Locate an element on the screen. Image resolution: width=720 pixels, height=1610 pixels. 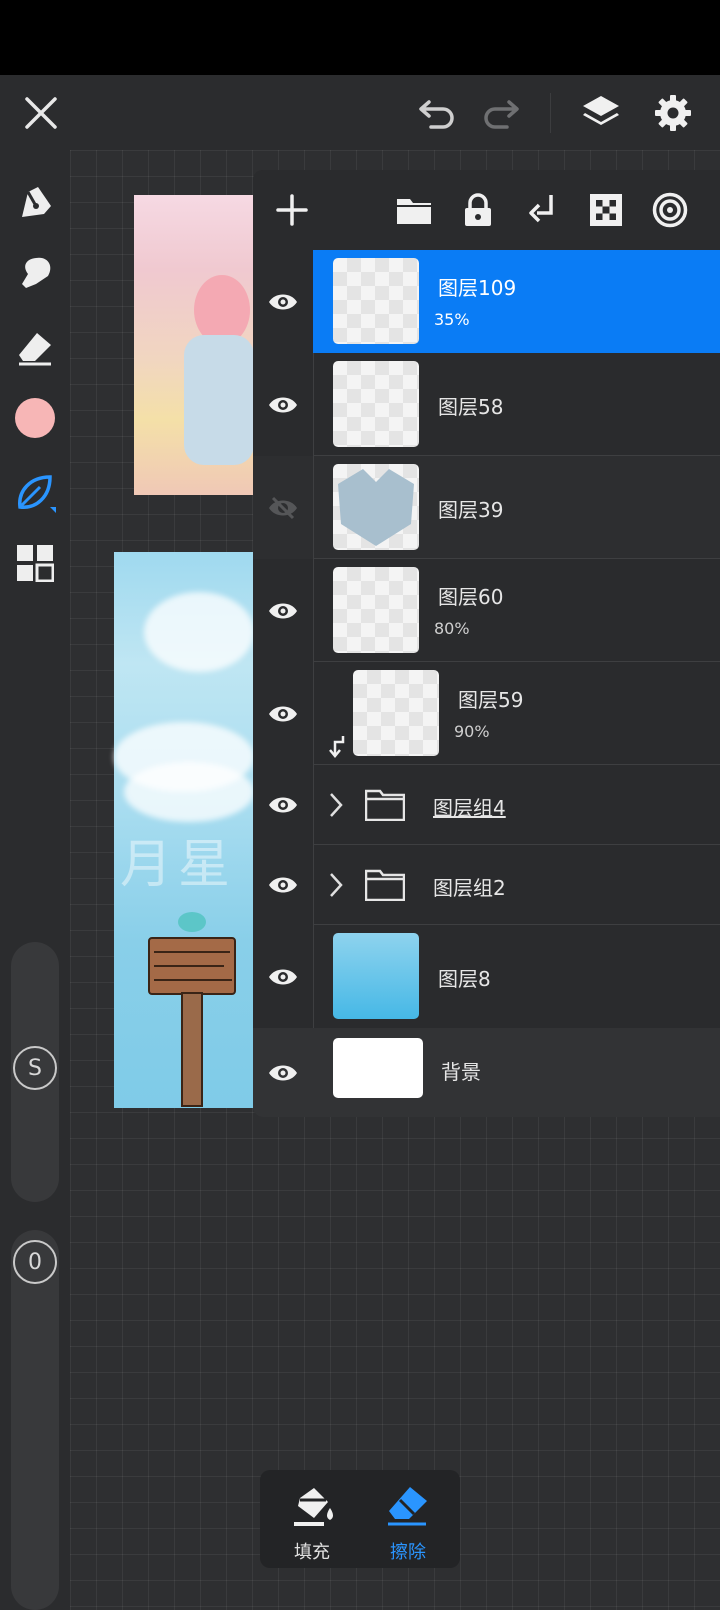
layer-row-58: 图层58 is located at coordinates (486, 404).